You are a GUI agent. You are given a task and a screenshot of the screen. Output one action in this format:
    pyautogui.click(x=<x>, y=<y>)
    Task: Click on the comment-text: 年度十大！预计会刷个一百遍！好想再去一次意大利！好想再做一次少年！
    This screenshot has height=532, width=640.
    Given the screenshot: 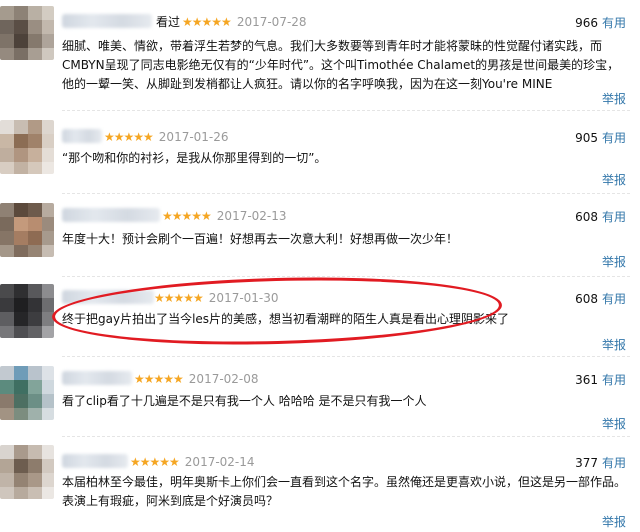 What is the action you would take?
    pyautogui.click(x=260, y=239)
    